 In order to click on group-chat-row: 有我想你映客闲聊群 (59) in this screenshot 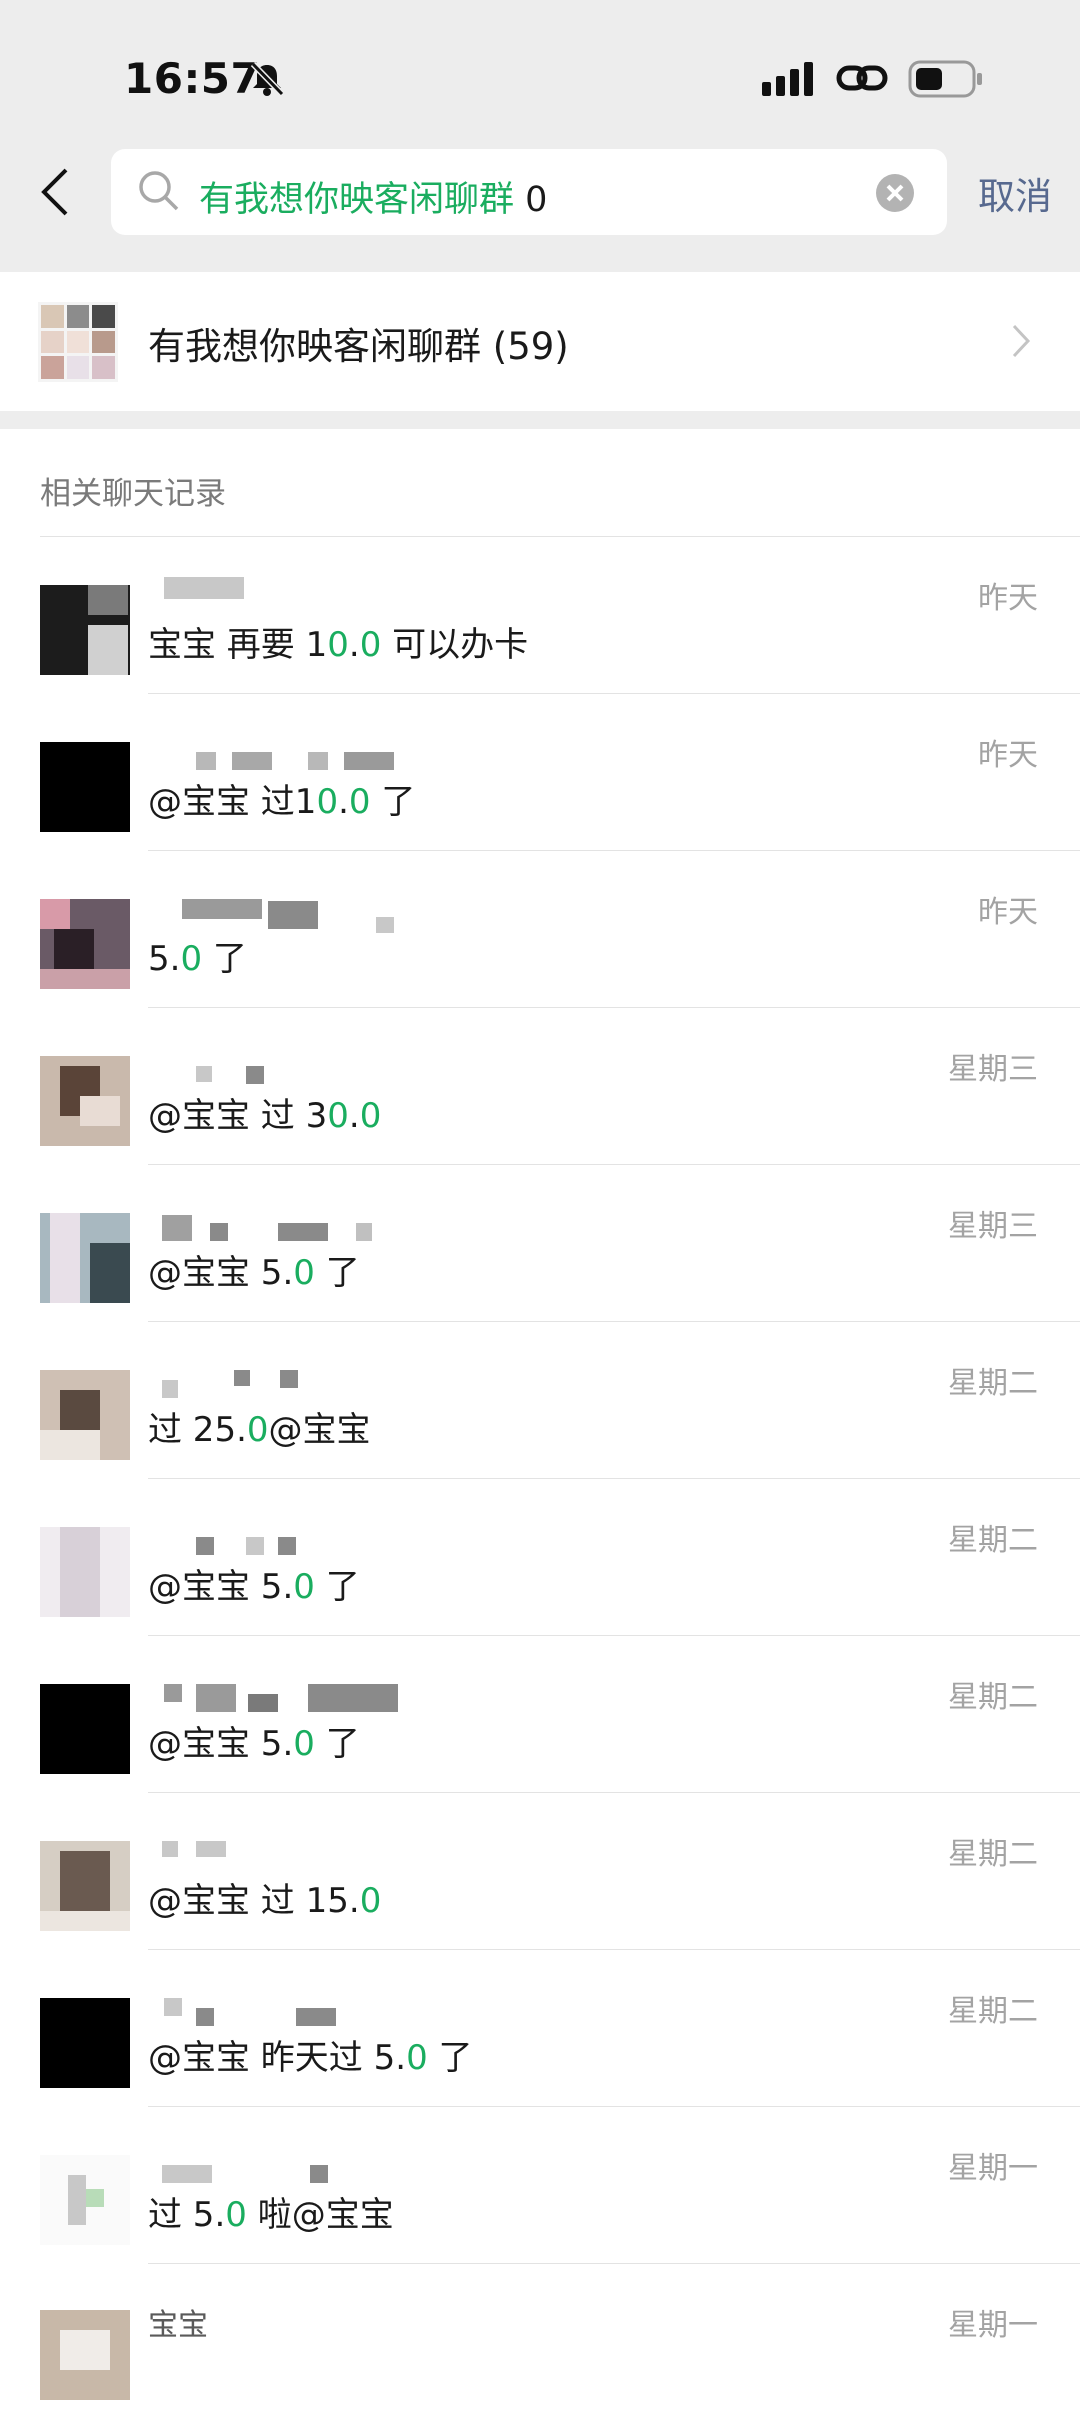, I will do `click(540, 341)`.